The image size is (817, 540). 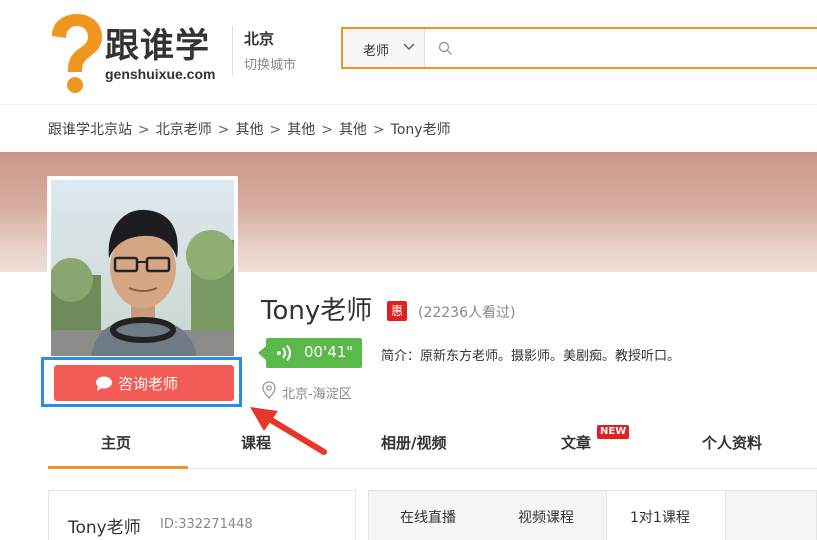 What do you see at coordinates (259, 39) in the screenshot?
I see `current-city: 北京` at bounding box center [259, 39].